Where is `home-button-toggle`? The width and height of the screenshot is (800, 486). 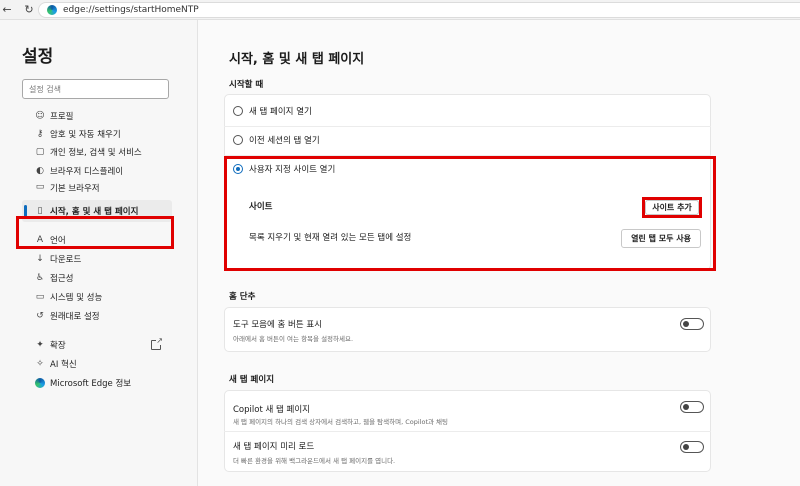
home-button-toggle is located at coordinates (692, 324).